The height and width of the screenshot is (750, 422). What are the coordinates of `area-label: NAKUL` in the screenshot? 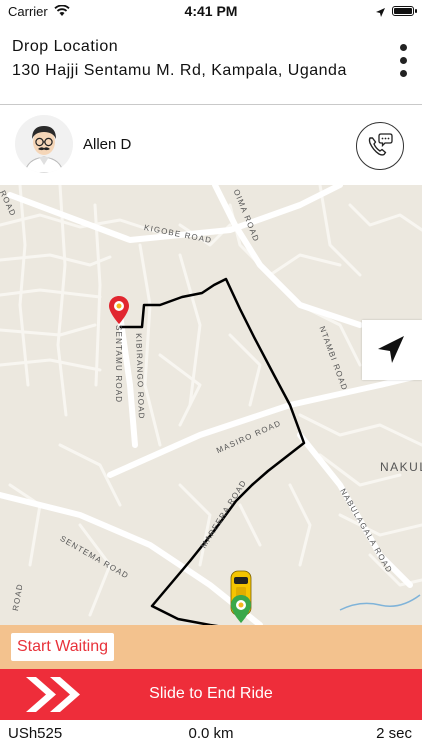 It's located at (401, 467).